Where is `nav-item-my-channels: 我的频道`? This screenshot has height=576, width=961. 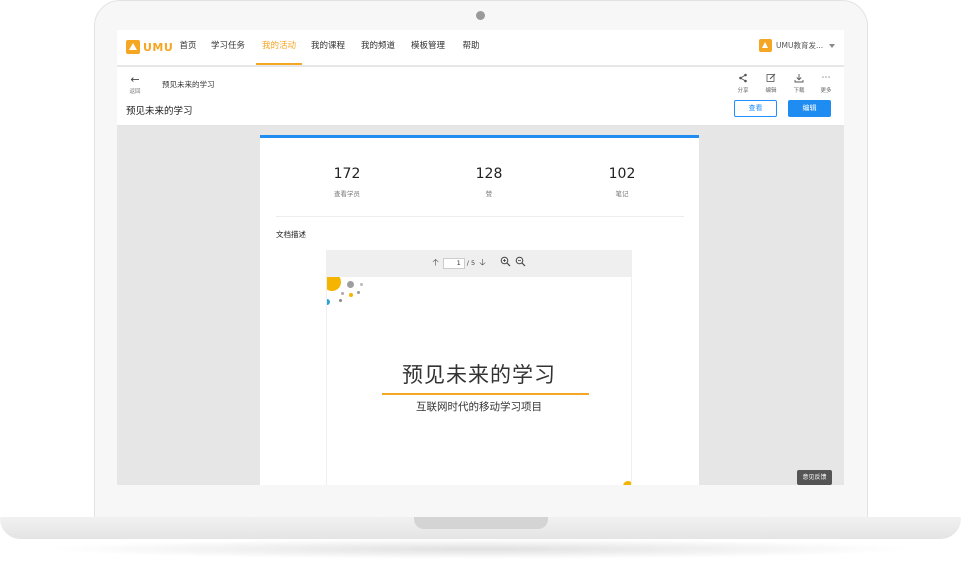
nav-item-my-channels: 我的频道 is located at coordinates (378, 47).